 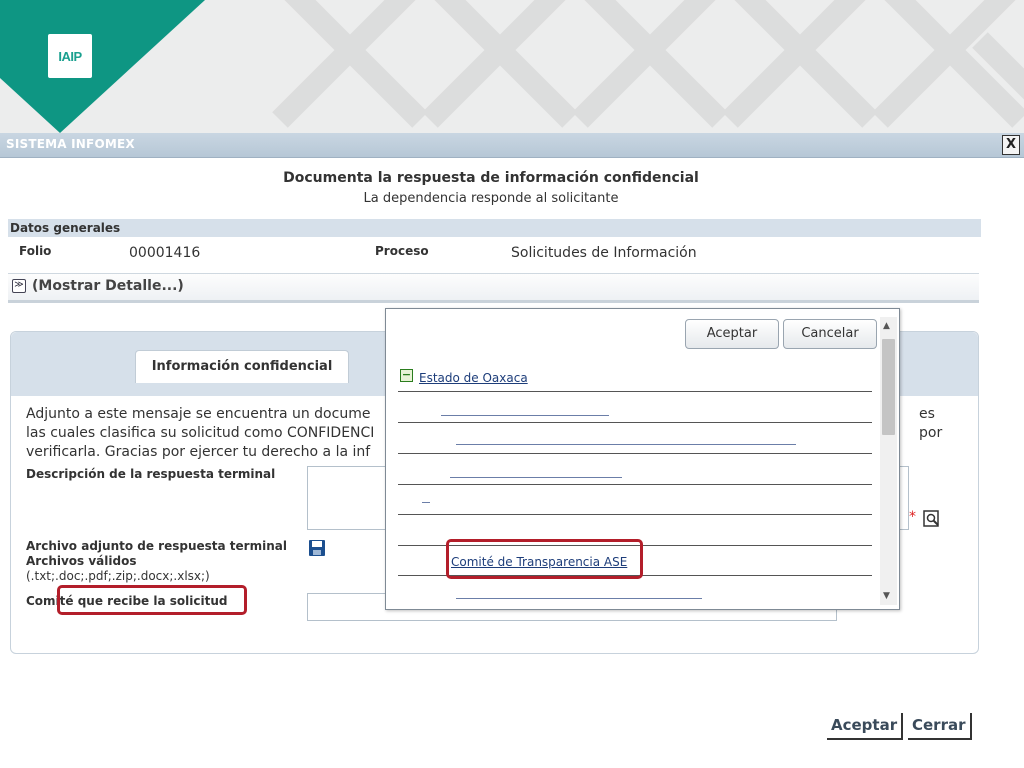 I want to click on folio-label: Folio, so click(x=35, y=251).